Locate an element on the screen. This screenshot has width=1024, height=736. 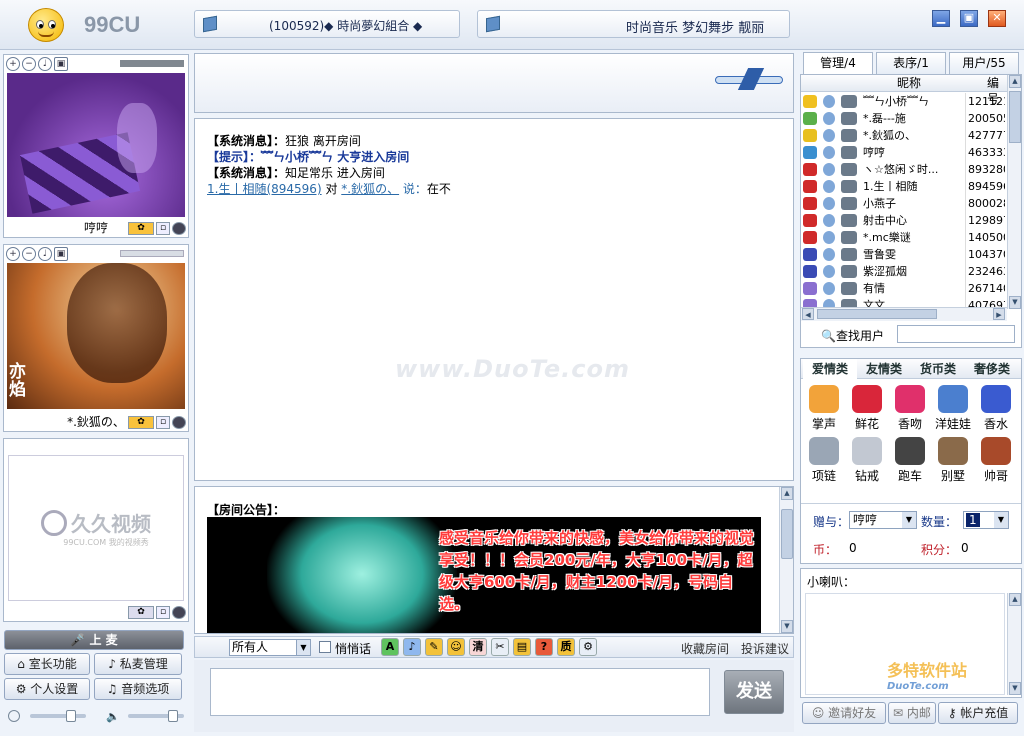
user-row: *.磊---施 200505 is located at coordinates (903, 118).